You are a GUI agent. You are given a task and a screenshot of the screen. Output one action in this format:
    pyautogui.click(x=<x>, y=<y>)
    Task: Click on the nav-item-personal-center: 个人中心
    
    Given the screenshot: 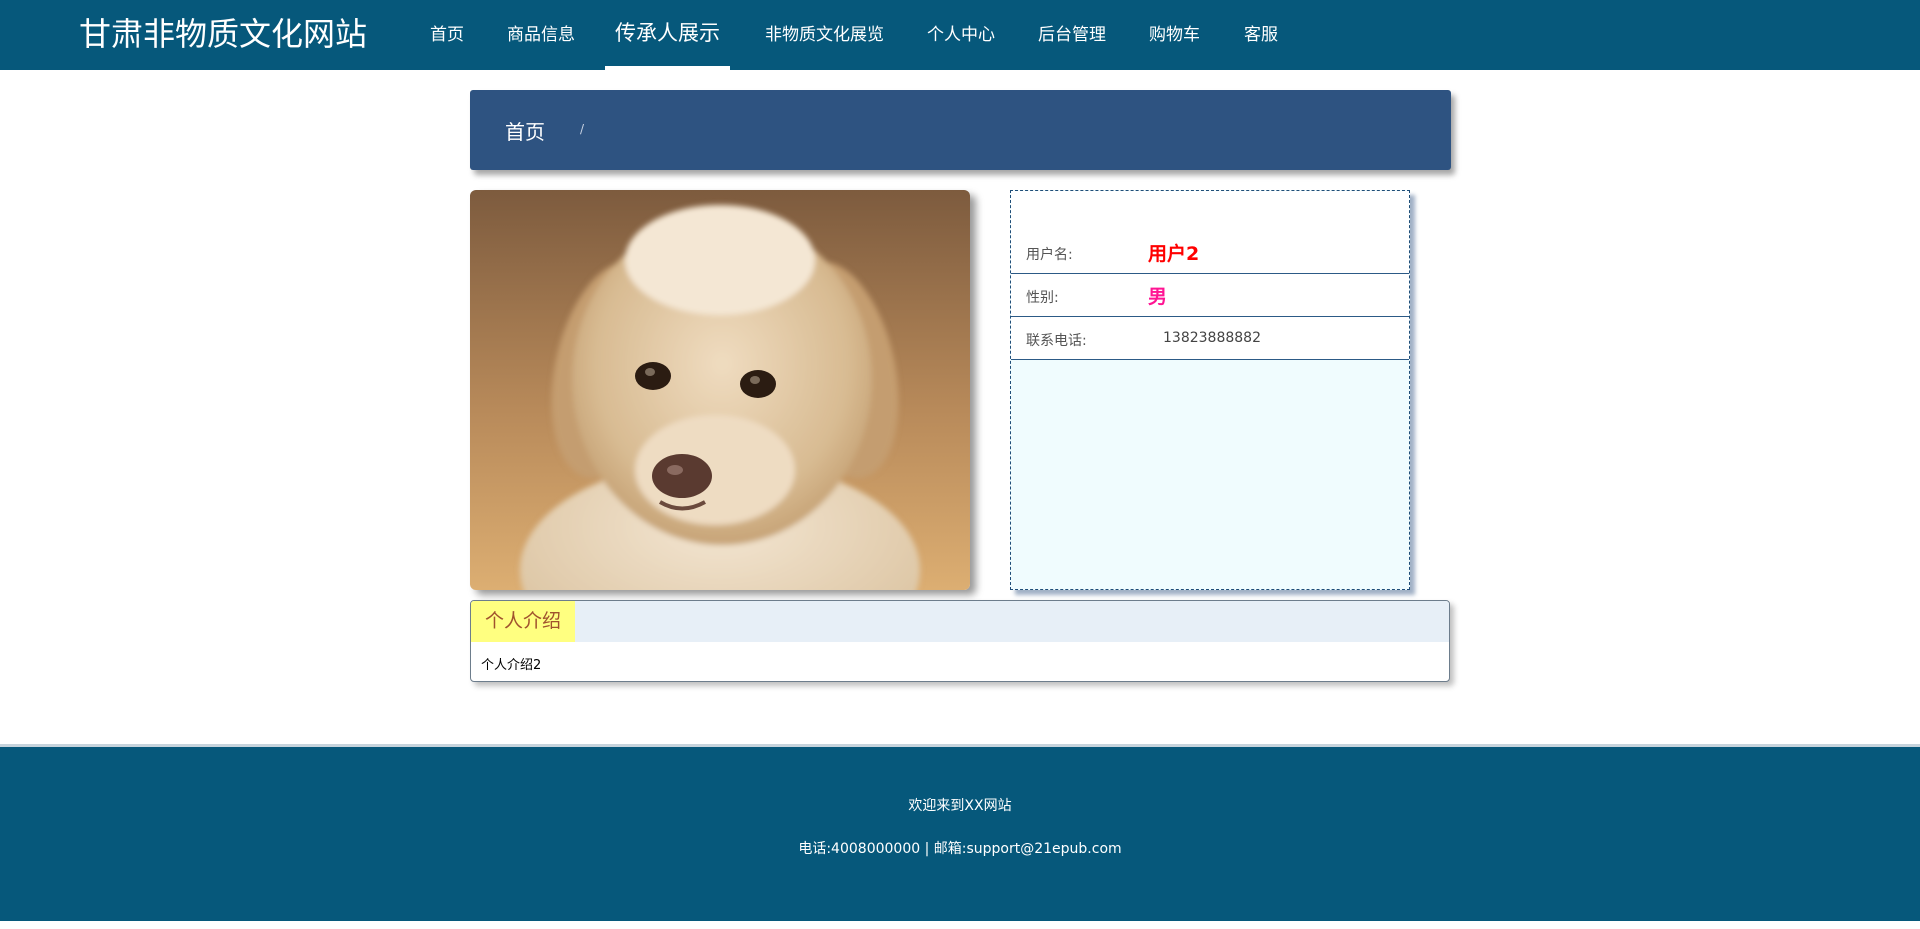 What is the action you would take?
    pyautogui.click(x=961, y=35)
    